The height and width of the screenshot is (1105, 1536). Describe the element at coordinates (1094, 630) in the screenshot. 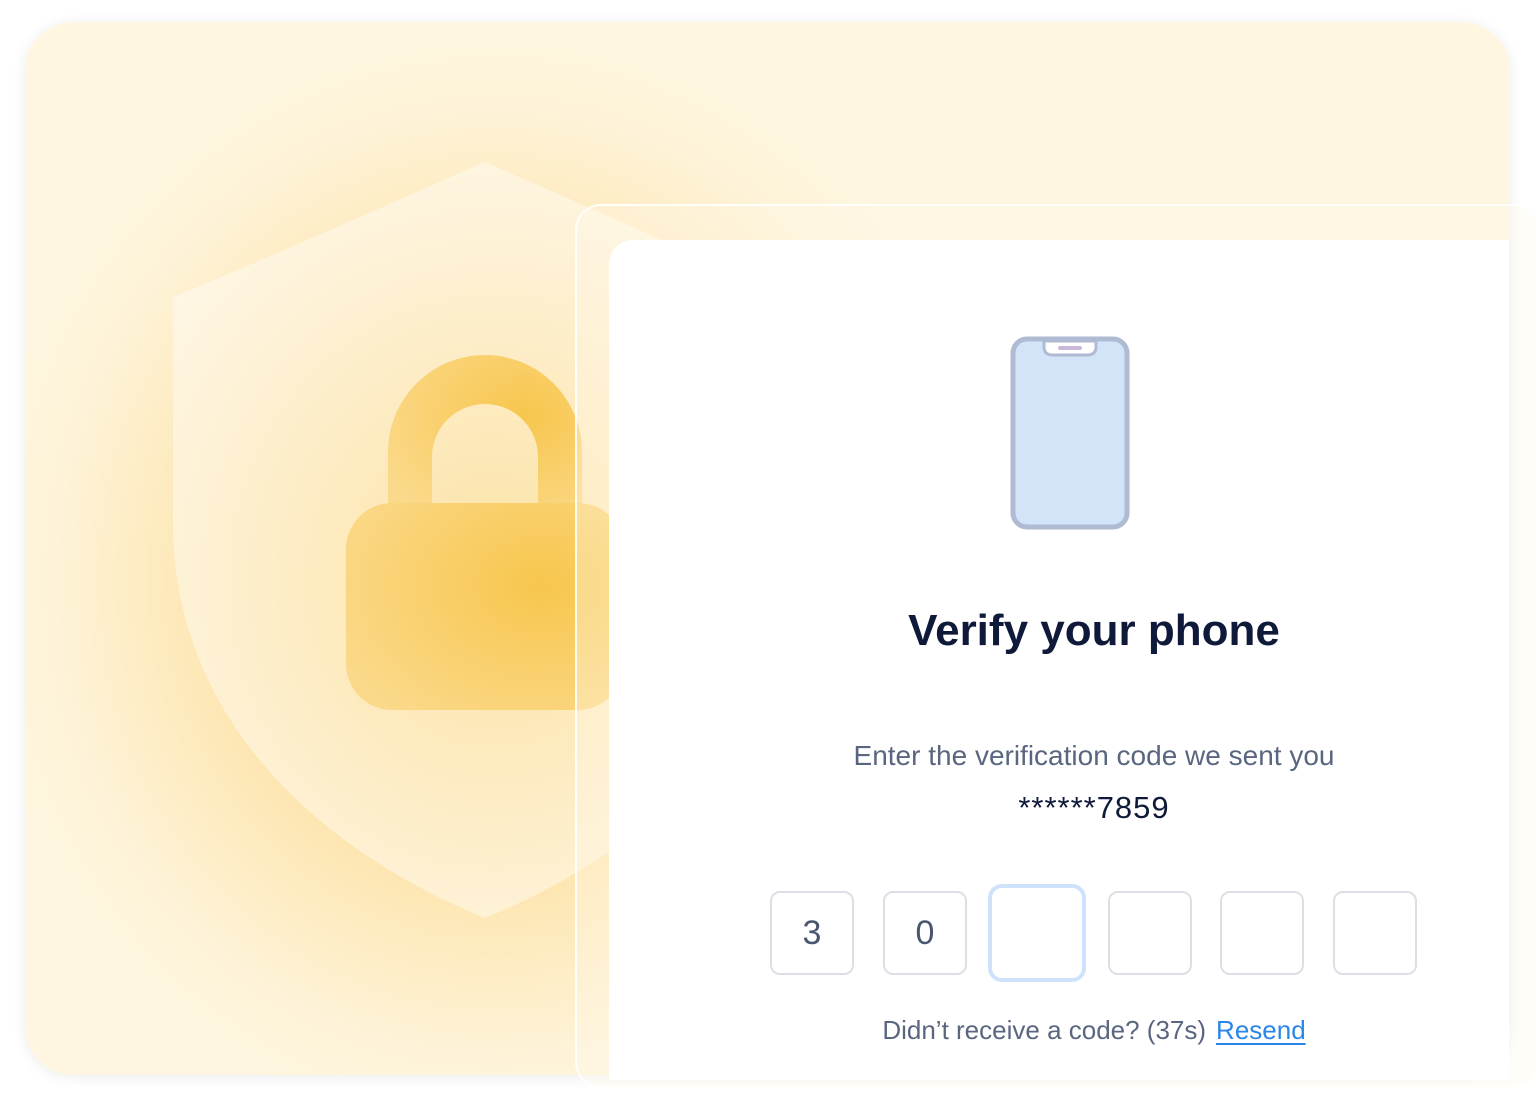

I see `page-title: Verify your phone` at that location.